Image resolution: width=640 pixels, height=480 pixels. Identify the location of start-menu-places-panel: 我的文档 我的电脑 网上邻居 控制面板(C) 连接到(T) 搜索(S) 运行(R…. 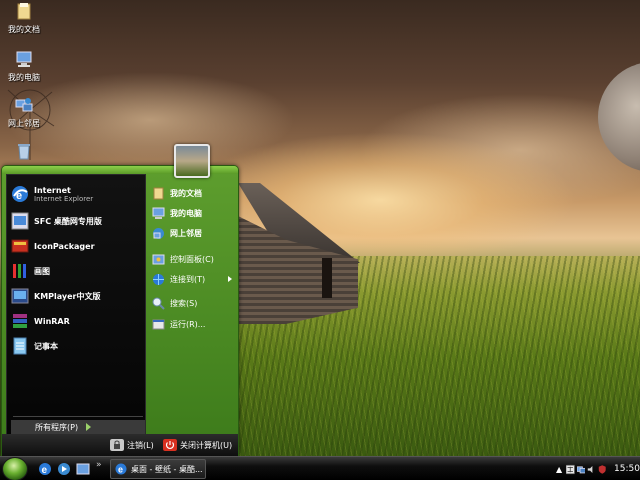
(193, 305).